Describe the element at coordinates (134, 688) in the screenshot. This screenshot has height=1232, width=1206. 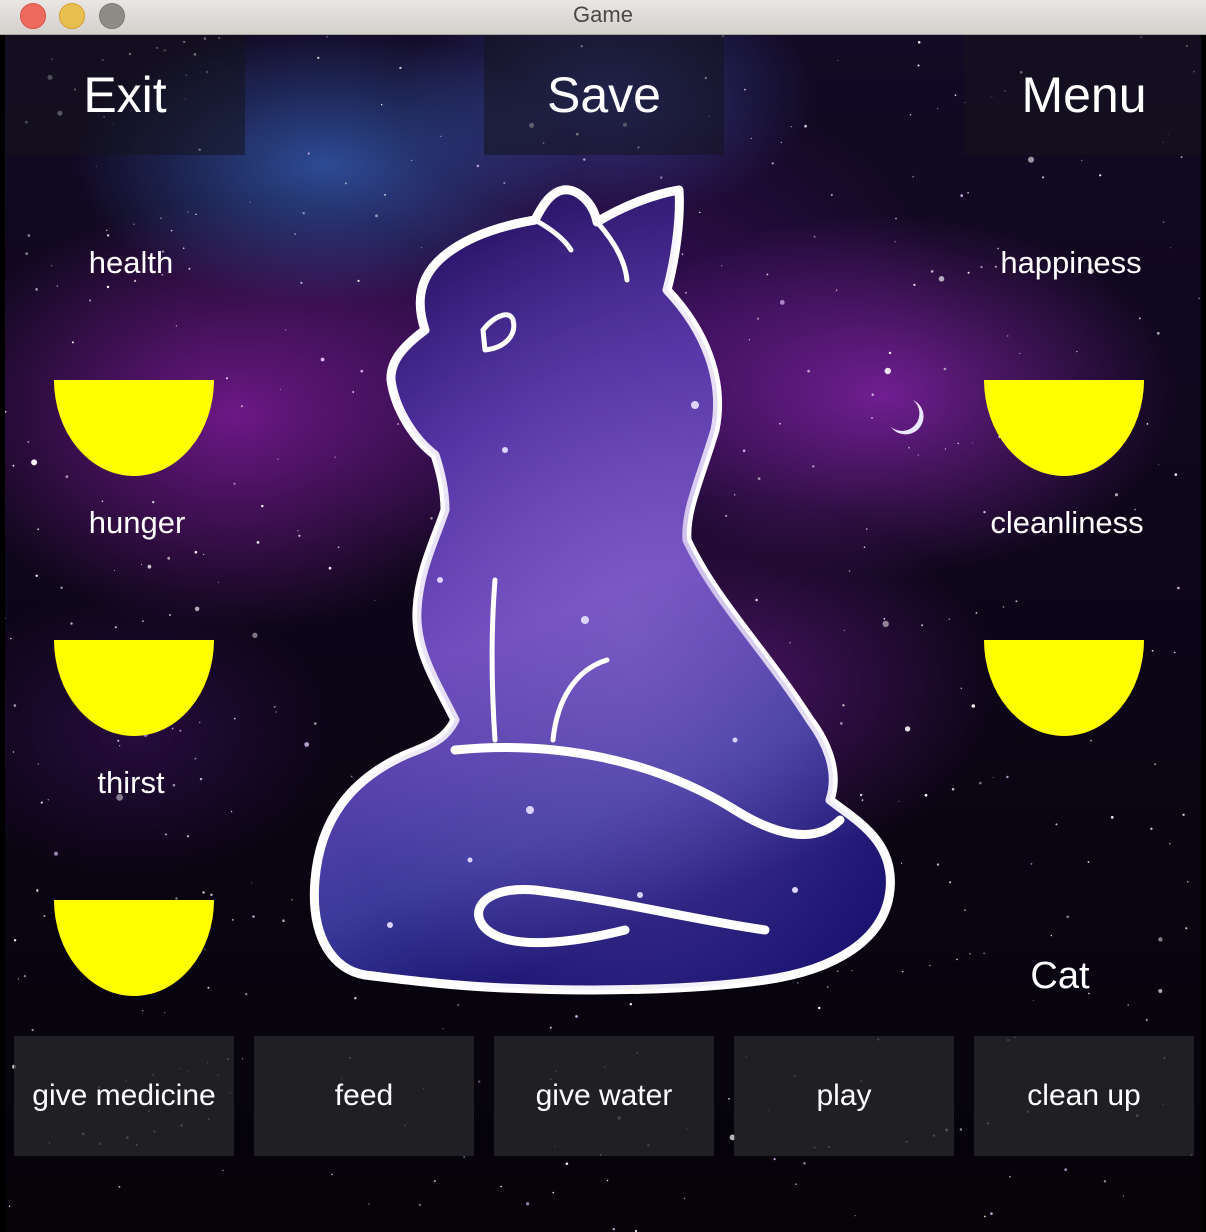
I see `hunger-gauge-fill` at that location.